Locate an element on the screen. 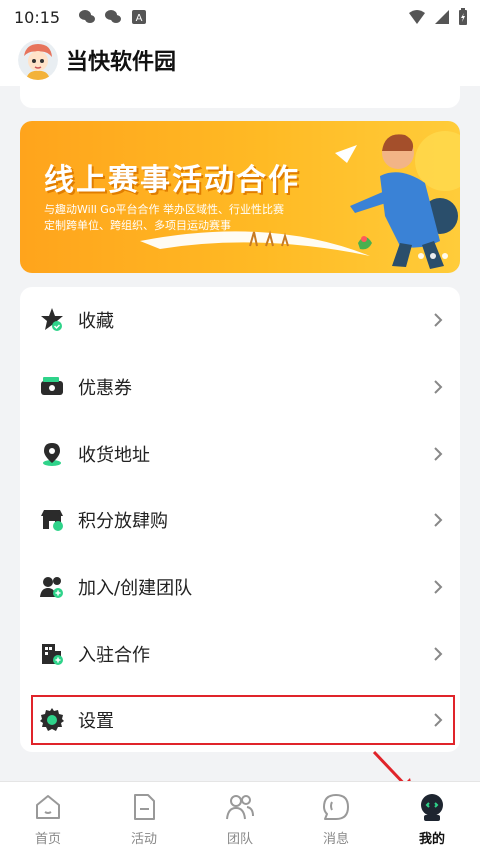 The image size is (480, 855). tab-team: 团队 is located at coordinates (240, 818).